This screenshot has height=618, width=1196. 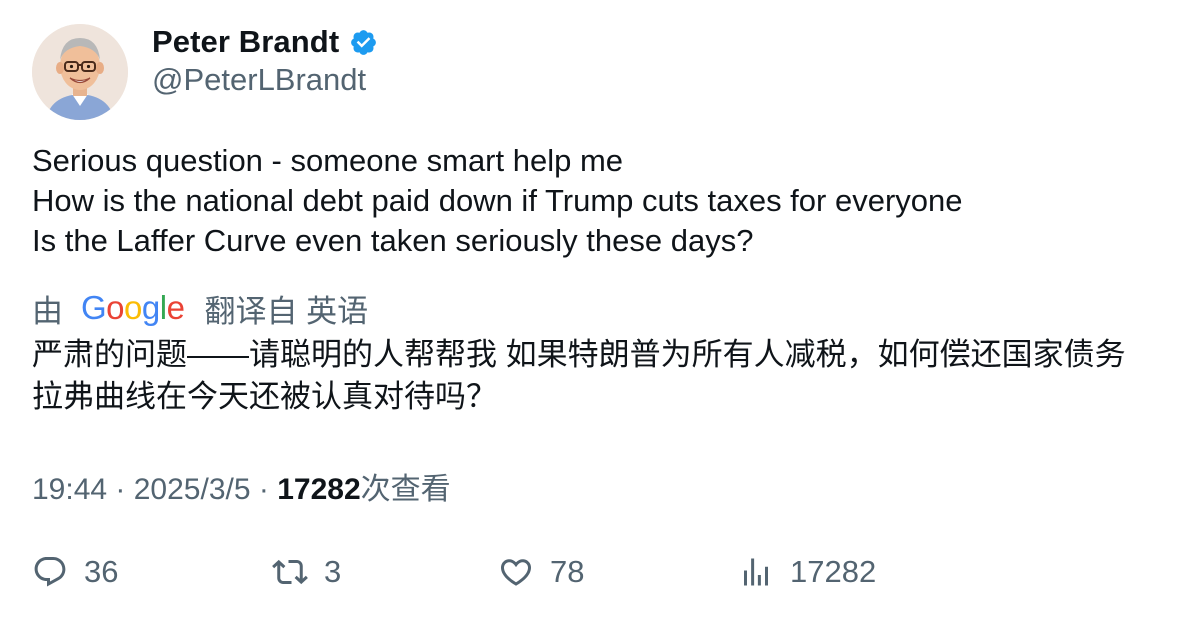 I want to click on reply-icon, so click(x=50, y=572).